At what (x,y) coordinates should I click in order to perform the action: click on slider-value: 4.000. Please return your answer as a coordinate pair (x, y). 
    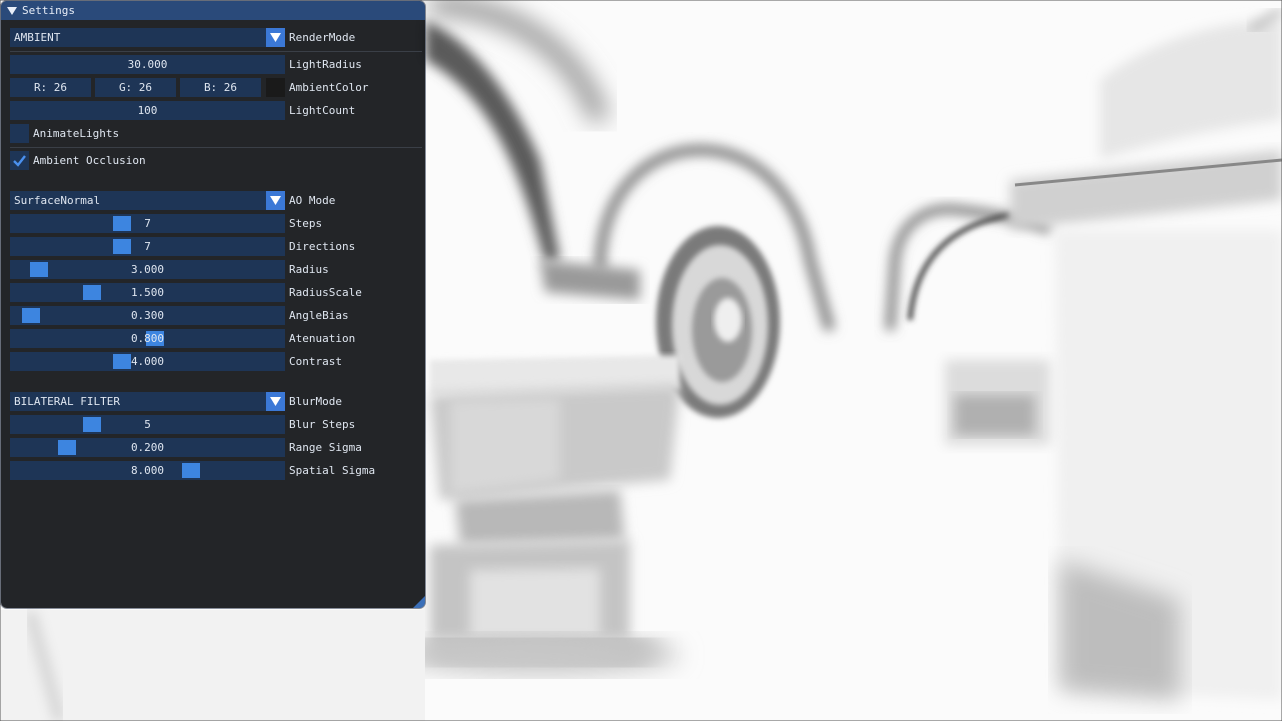
    Looking at the image, I should click on (147, 361).